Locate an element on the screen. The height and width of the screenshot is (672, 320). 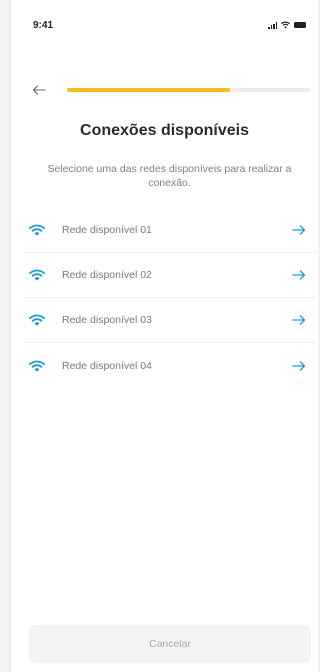
network-item-01: Rede disponível 01 is located at coordinates (170, 230).